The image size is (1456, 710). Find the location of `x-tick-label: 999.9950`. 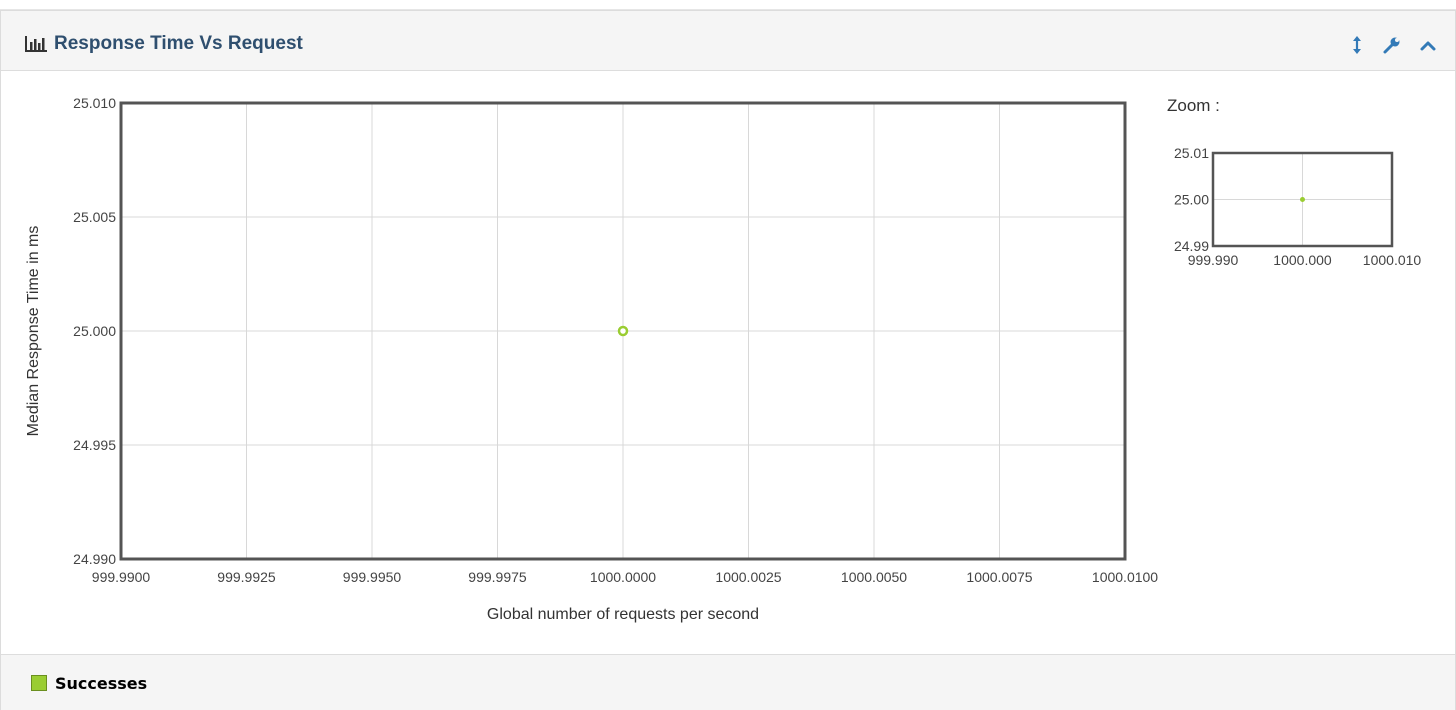

x-tick-label: 999.9950 is located at coordinates (372, 577).